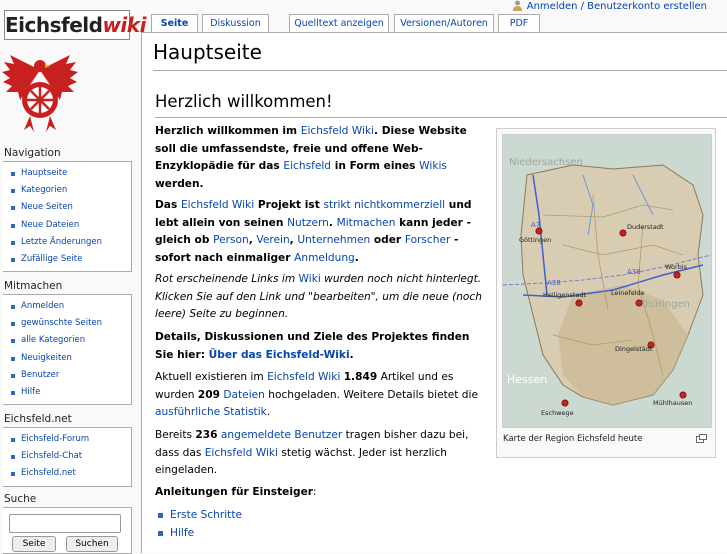  Describe the element at coordinates (174, 24) in the screenshot. I see `tab-seite: Seite` at that location.